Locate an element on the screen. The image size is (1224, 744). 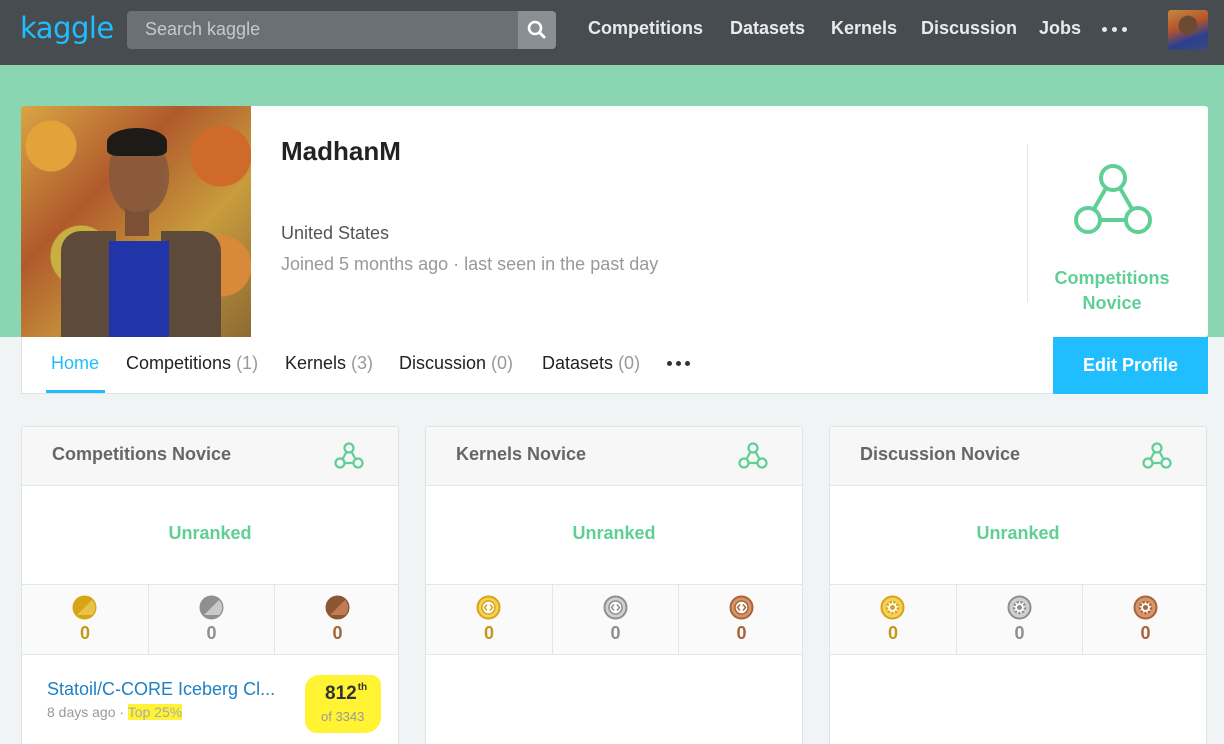
card-header: Competitions Novice is located at coordinates (210, 456).